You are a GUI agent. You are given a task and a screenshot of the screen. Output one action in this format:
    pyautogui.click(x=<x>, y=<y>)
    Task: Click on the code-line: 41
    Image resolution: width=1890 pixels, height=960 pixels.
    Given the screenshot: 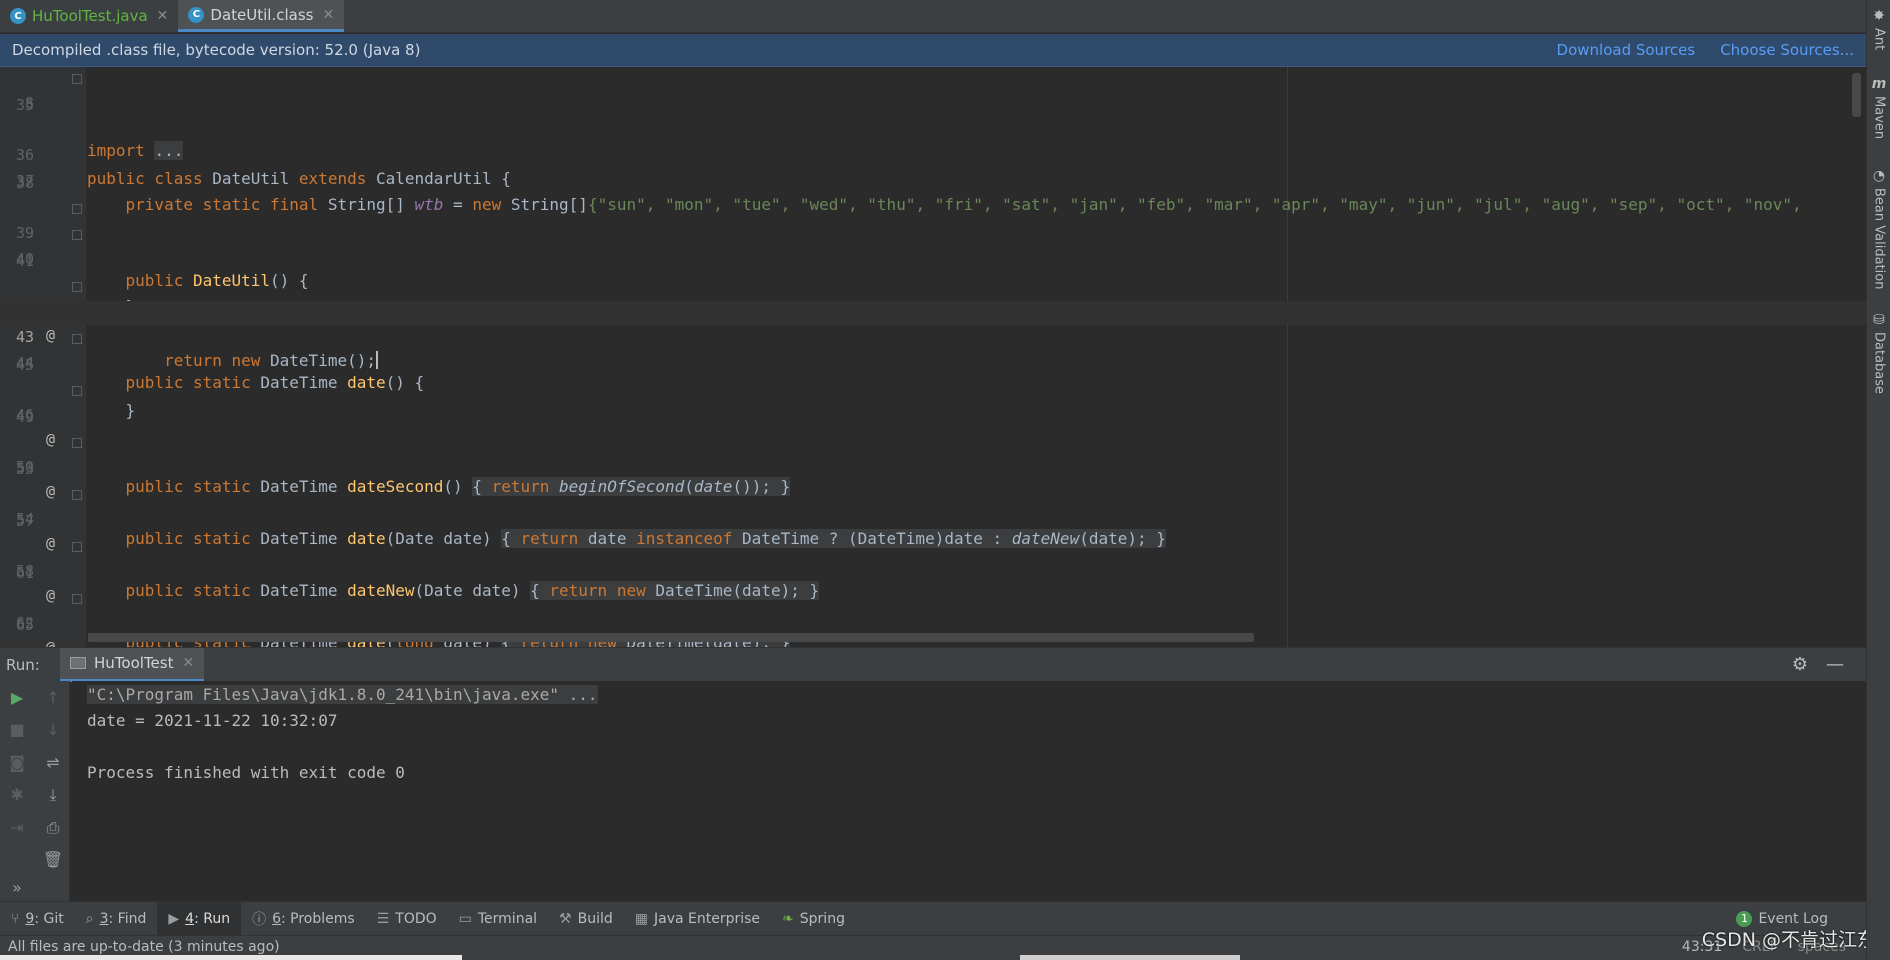 What is the action you would take?
    pyautogui.click(x=933, y=261)
    